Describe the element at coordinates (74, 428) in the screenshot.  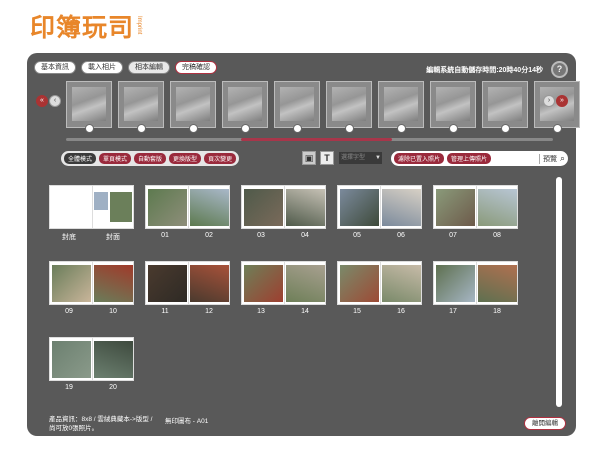
I see `product-info-line2: 尚可放0張照片。` at that location.